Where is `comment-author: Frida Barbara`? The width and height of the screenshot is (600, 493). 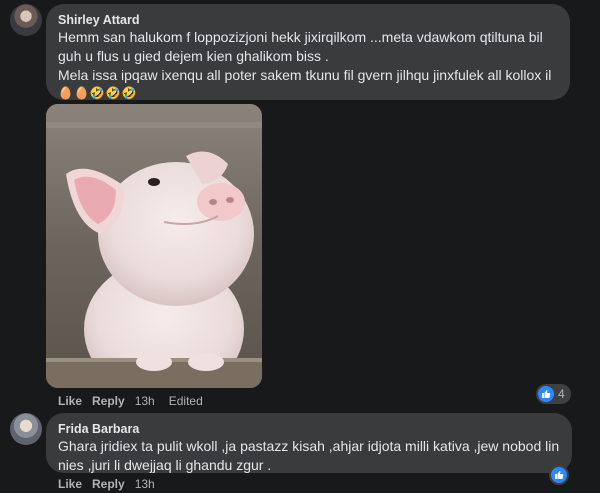
comment-author: Frida Barbara is located at coordinates (309, 429).